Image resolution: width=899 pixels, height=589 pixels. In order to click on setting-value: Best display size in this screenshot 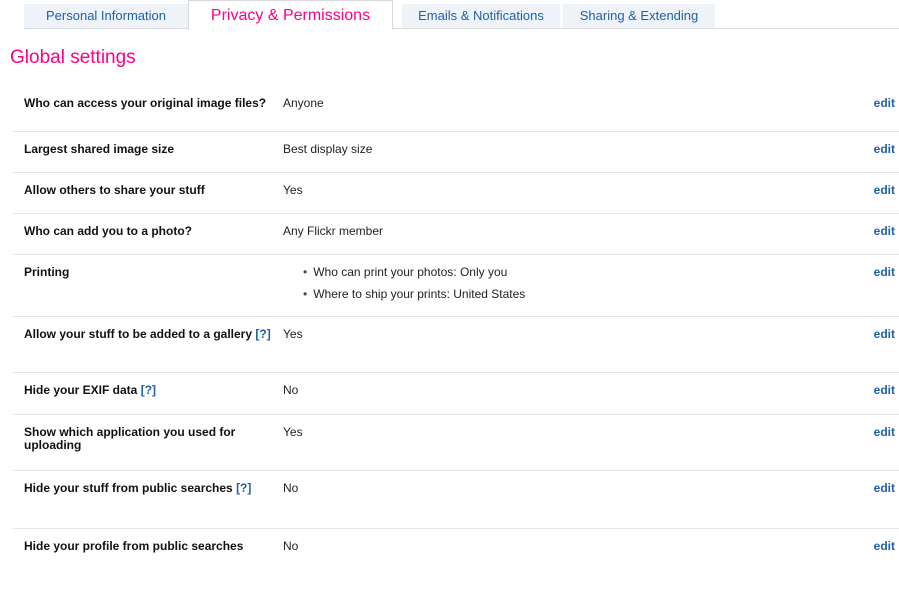, I will do `click(328, 149)`.